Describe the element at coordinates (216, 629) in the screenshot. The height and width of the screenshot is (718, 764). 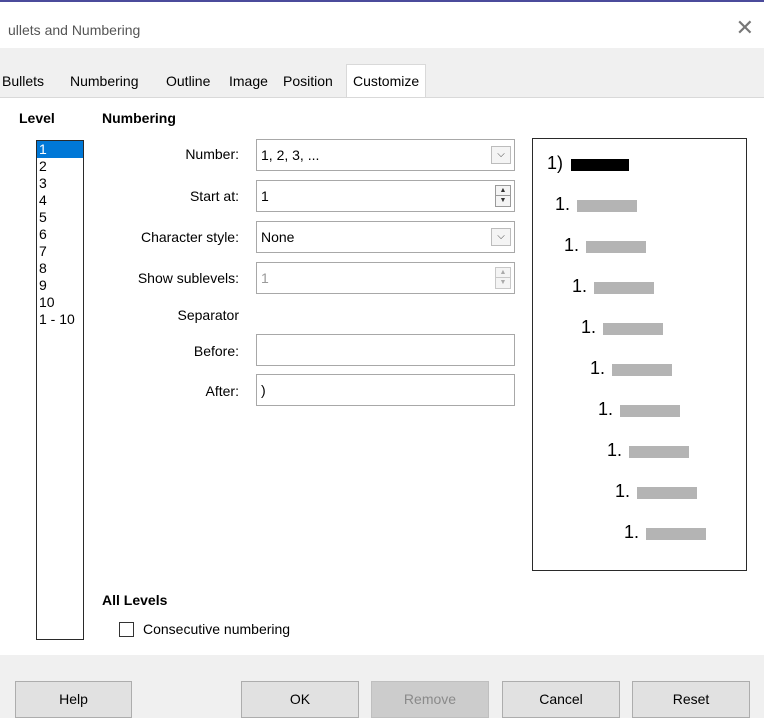
I see `consecutive-numbering-label: Consecutive numbering` at that location.